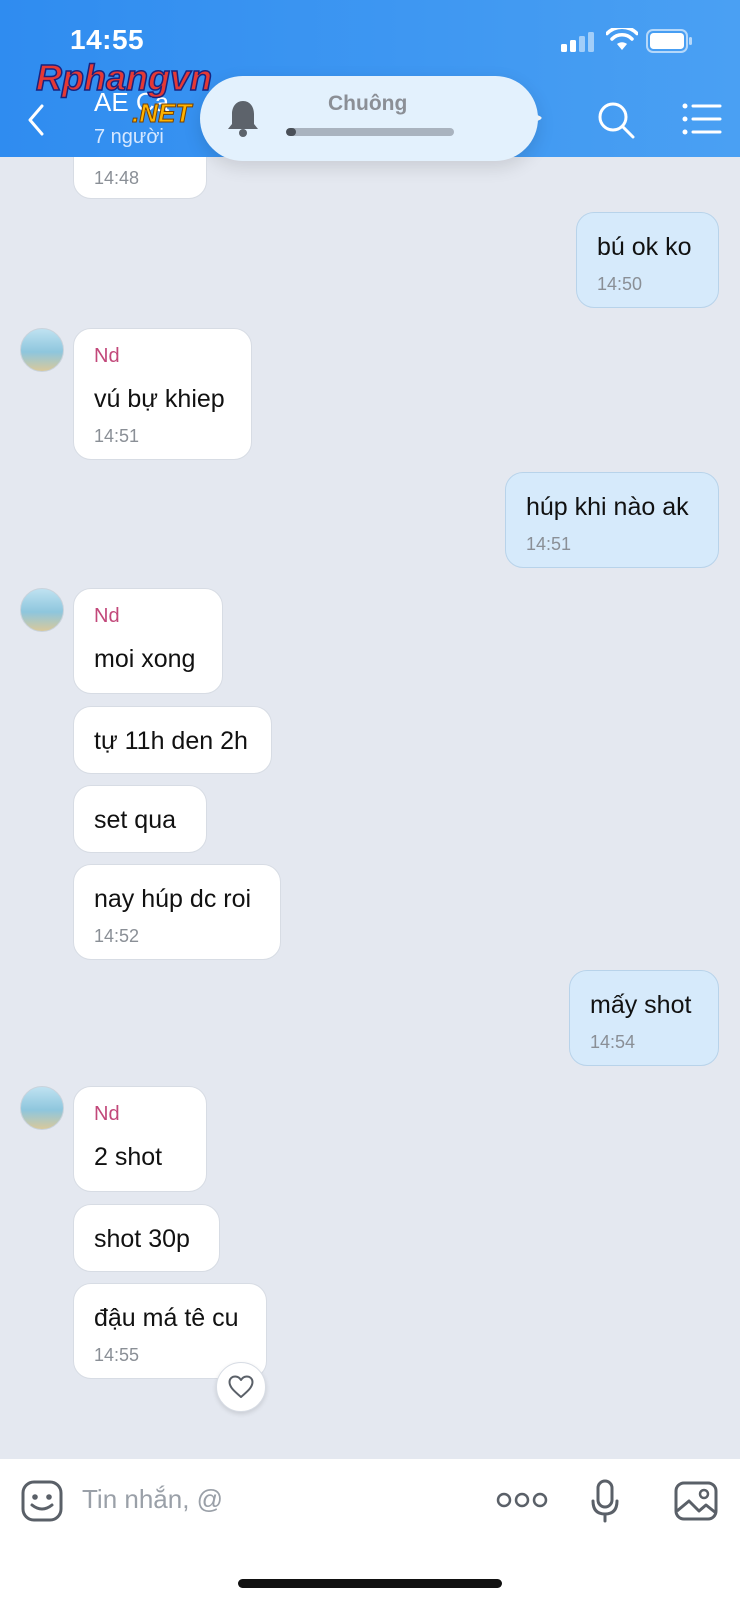  I want to click on message-text: vú bự khiep, so click(159, 399).